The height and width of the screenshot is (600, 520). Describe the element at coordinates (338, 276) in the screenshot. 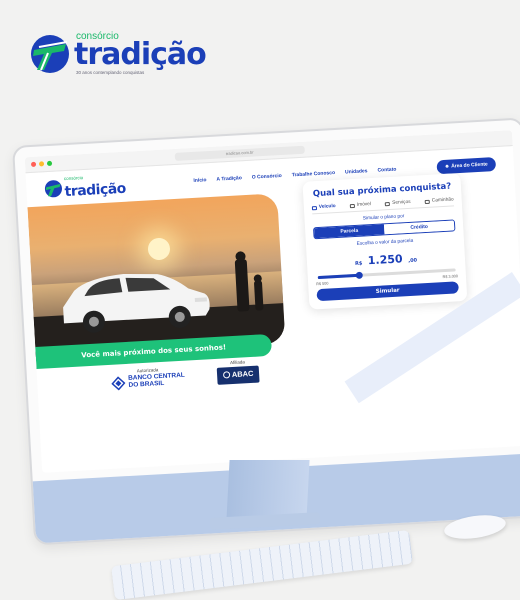

I see `slider-fill` at that location.